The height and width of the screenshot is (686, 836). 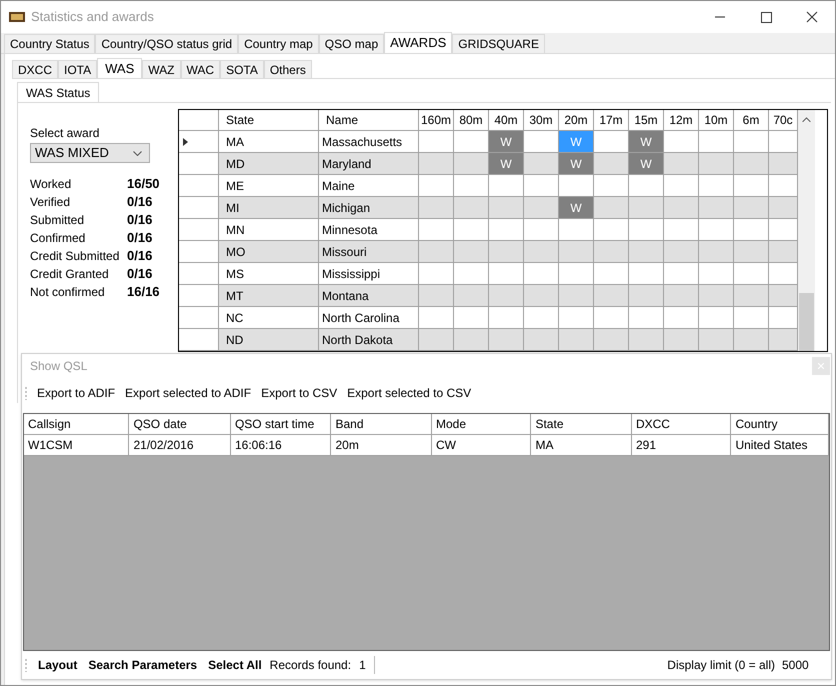 What do you see at coordinates (299, 393) in the screenshot?
I see `toolbar-button: Export to CSV` at bounding box center [299, 393].